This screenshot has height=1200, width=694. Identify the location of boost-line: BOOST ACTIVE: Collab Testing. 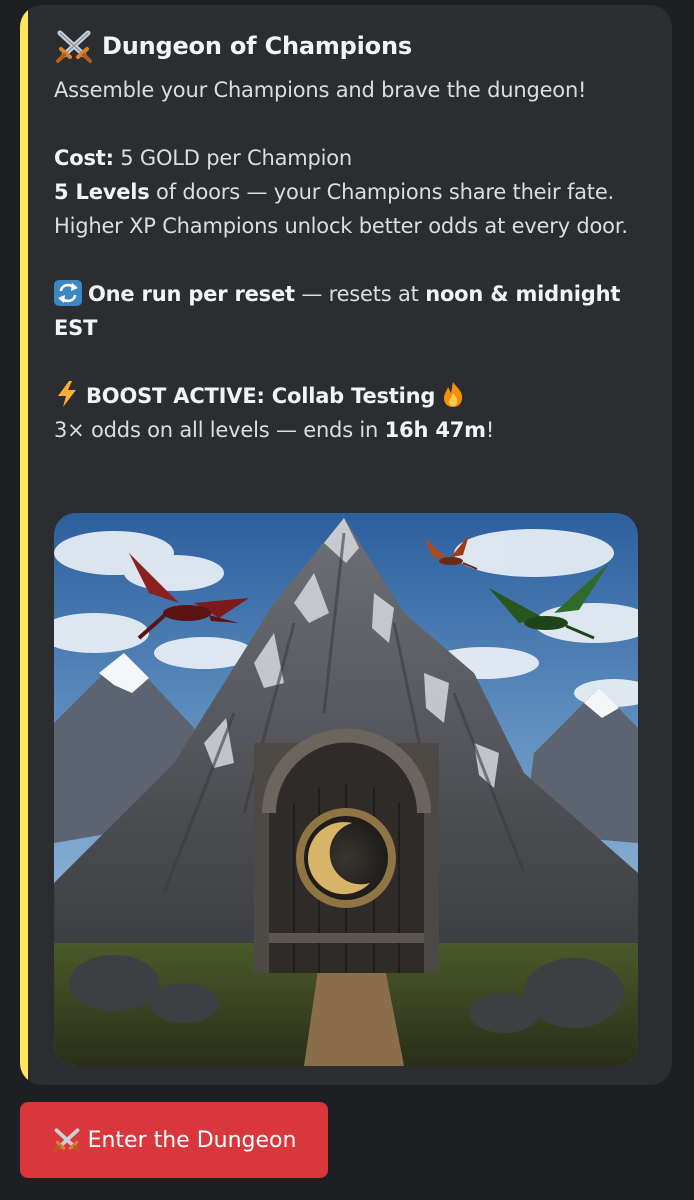
(354, 396).